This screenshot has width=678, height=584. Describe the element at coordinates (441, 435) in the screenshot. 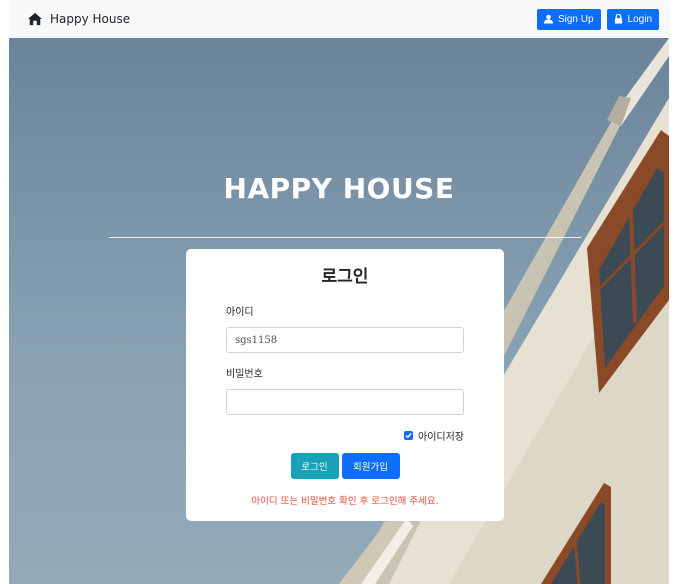

I see `remember-id-label: 아이디저장` at that location.